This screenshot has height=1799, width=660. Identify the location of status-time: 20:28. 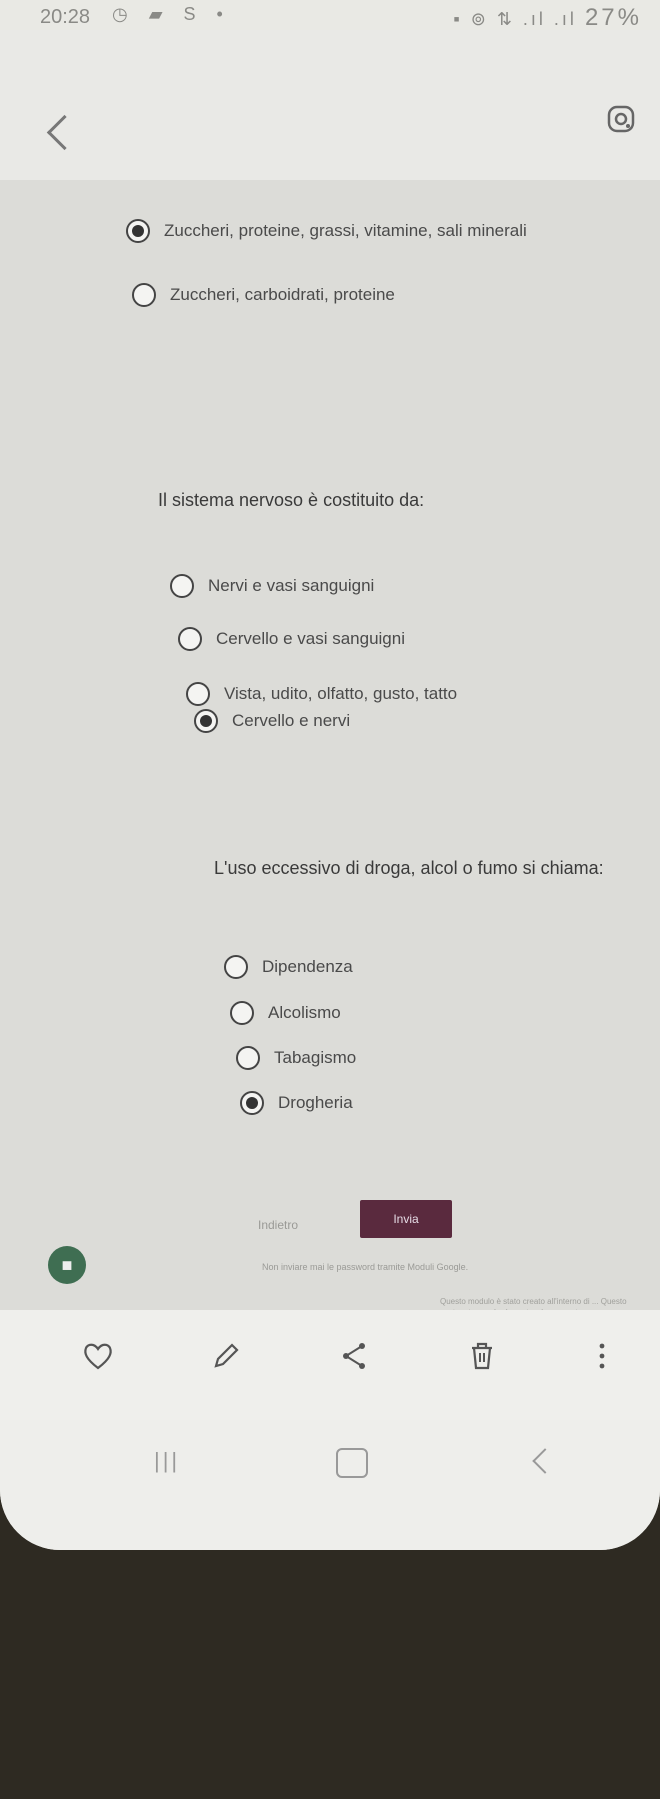
(65, 17).